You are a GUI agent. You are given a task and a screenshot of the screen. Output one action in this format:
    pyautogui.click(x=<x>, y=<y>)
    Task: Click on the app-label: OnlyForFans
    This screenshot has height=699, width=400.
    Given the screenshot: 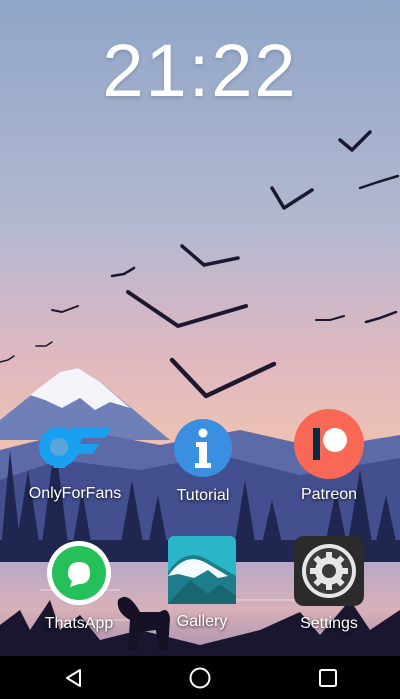 What is the action you would take?
    pyautogui.click(x=75, y=493)
    